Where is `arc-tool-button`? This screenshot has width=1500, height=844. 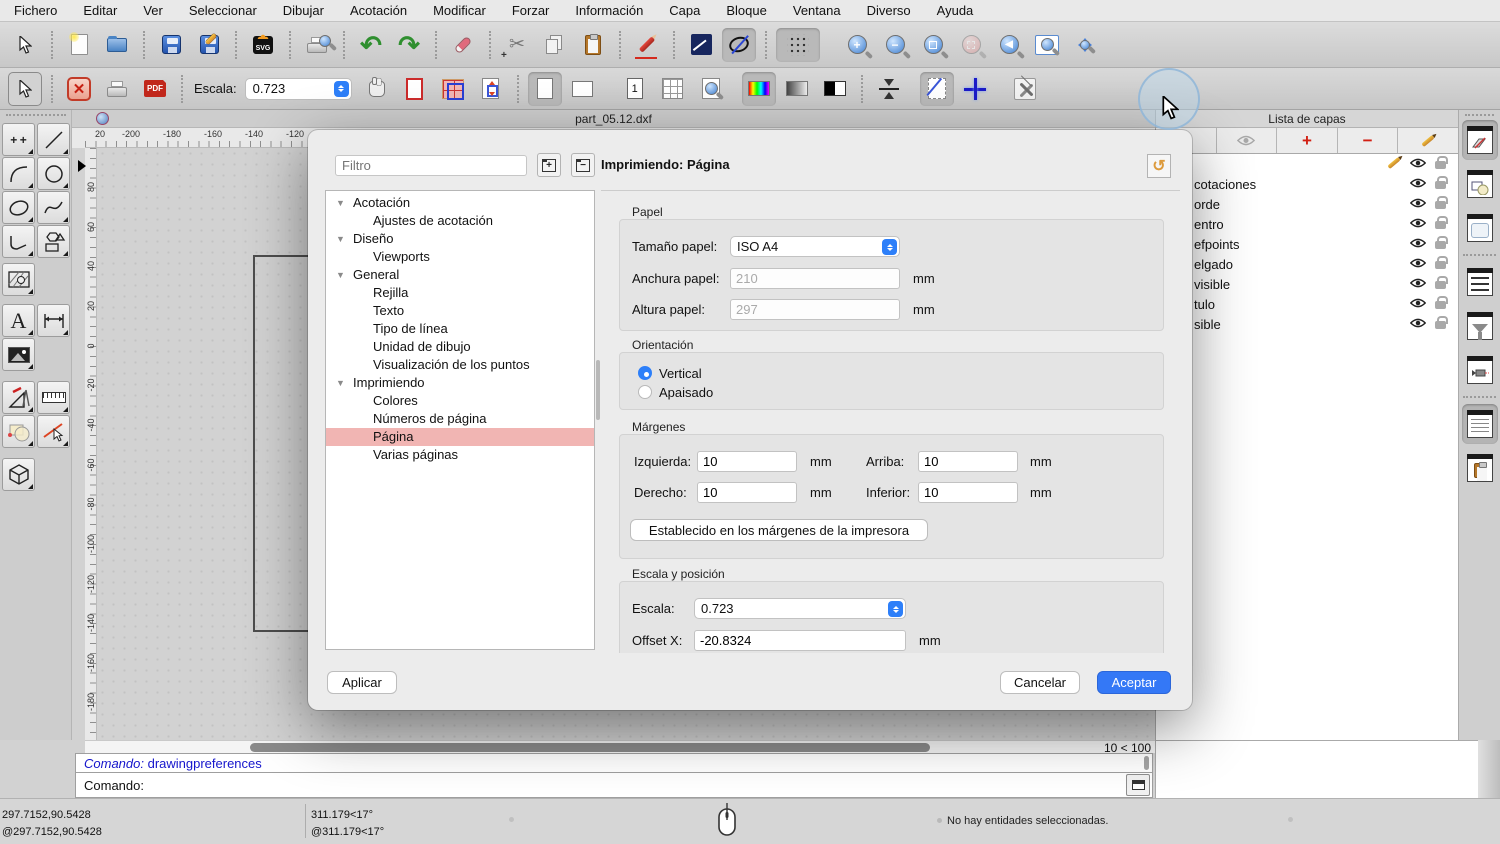
arc-tool-button is located at coordinates (18, 173).